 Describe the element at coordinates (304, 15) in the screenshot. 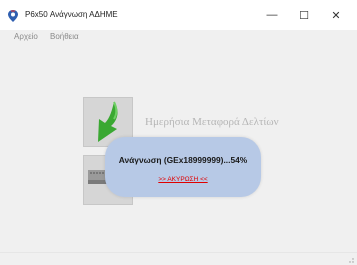

I see `maximize-button: ☐` at that location.